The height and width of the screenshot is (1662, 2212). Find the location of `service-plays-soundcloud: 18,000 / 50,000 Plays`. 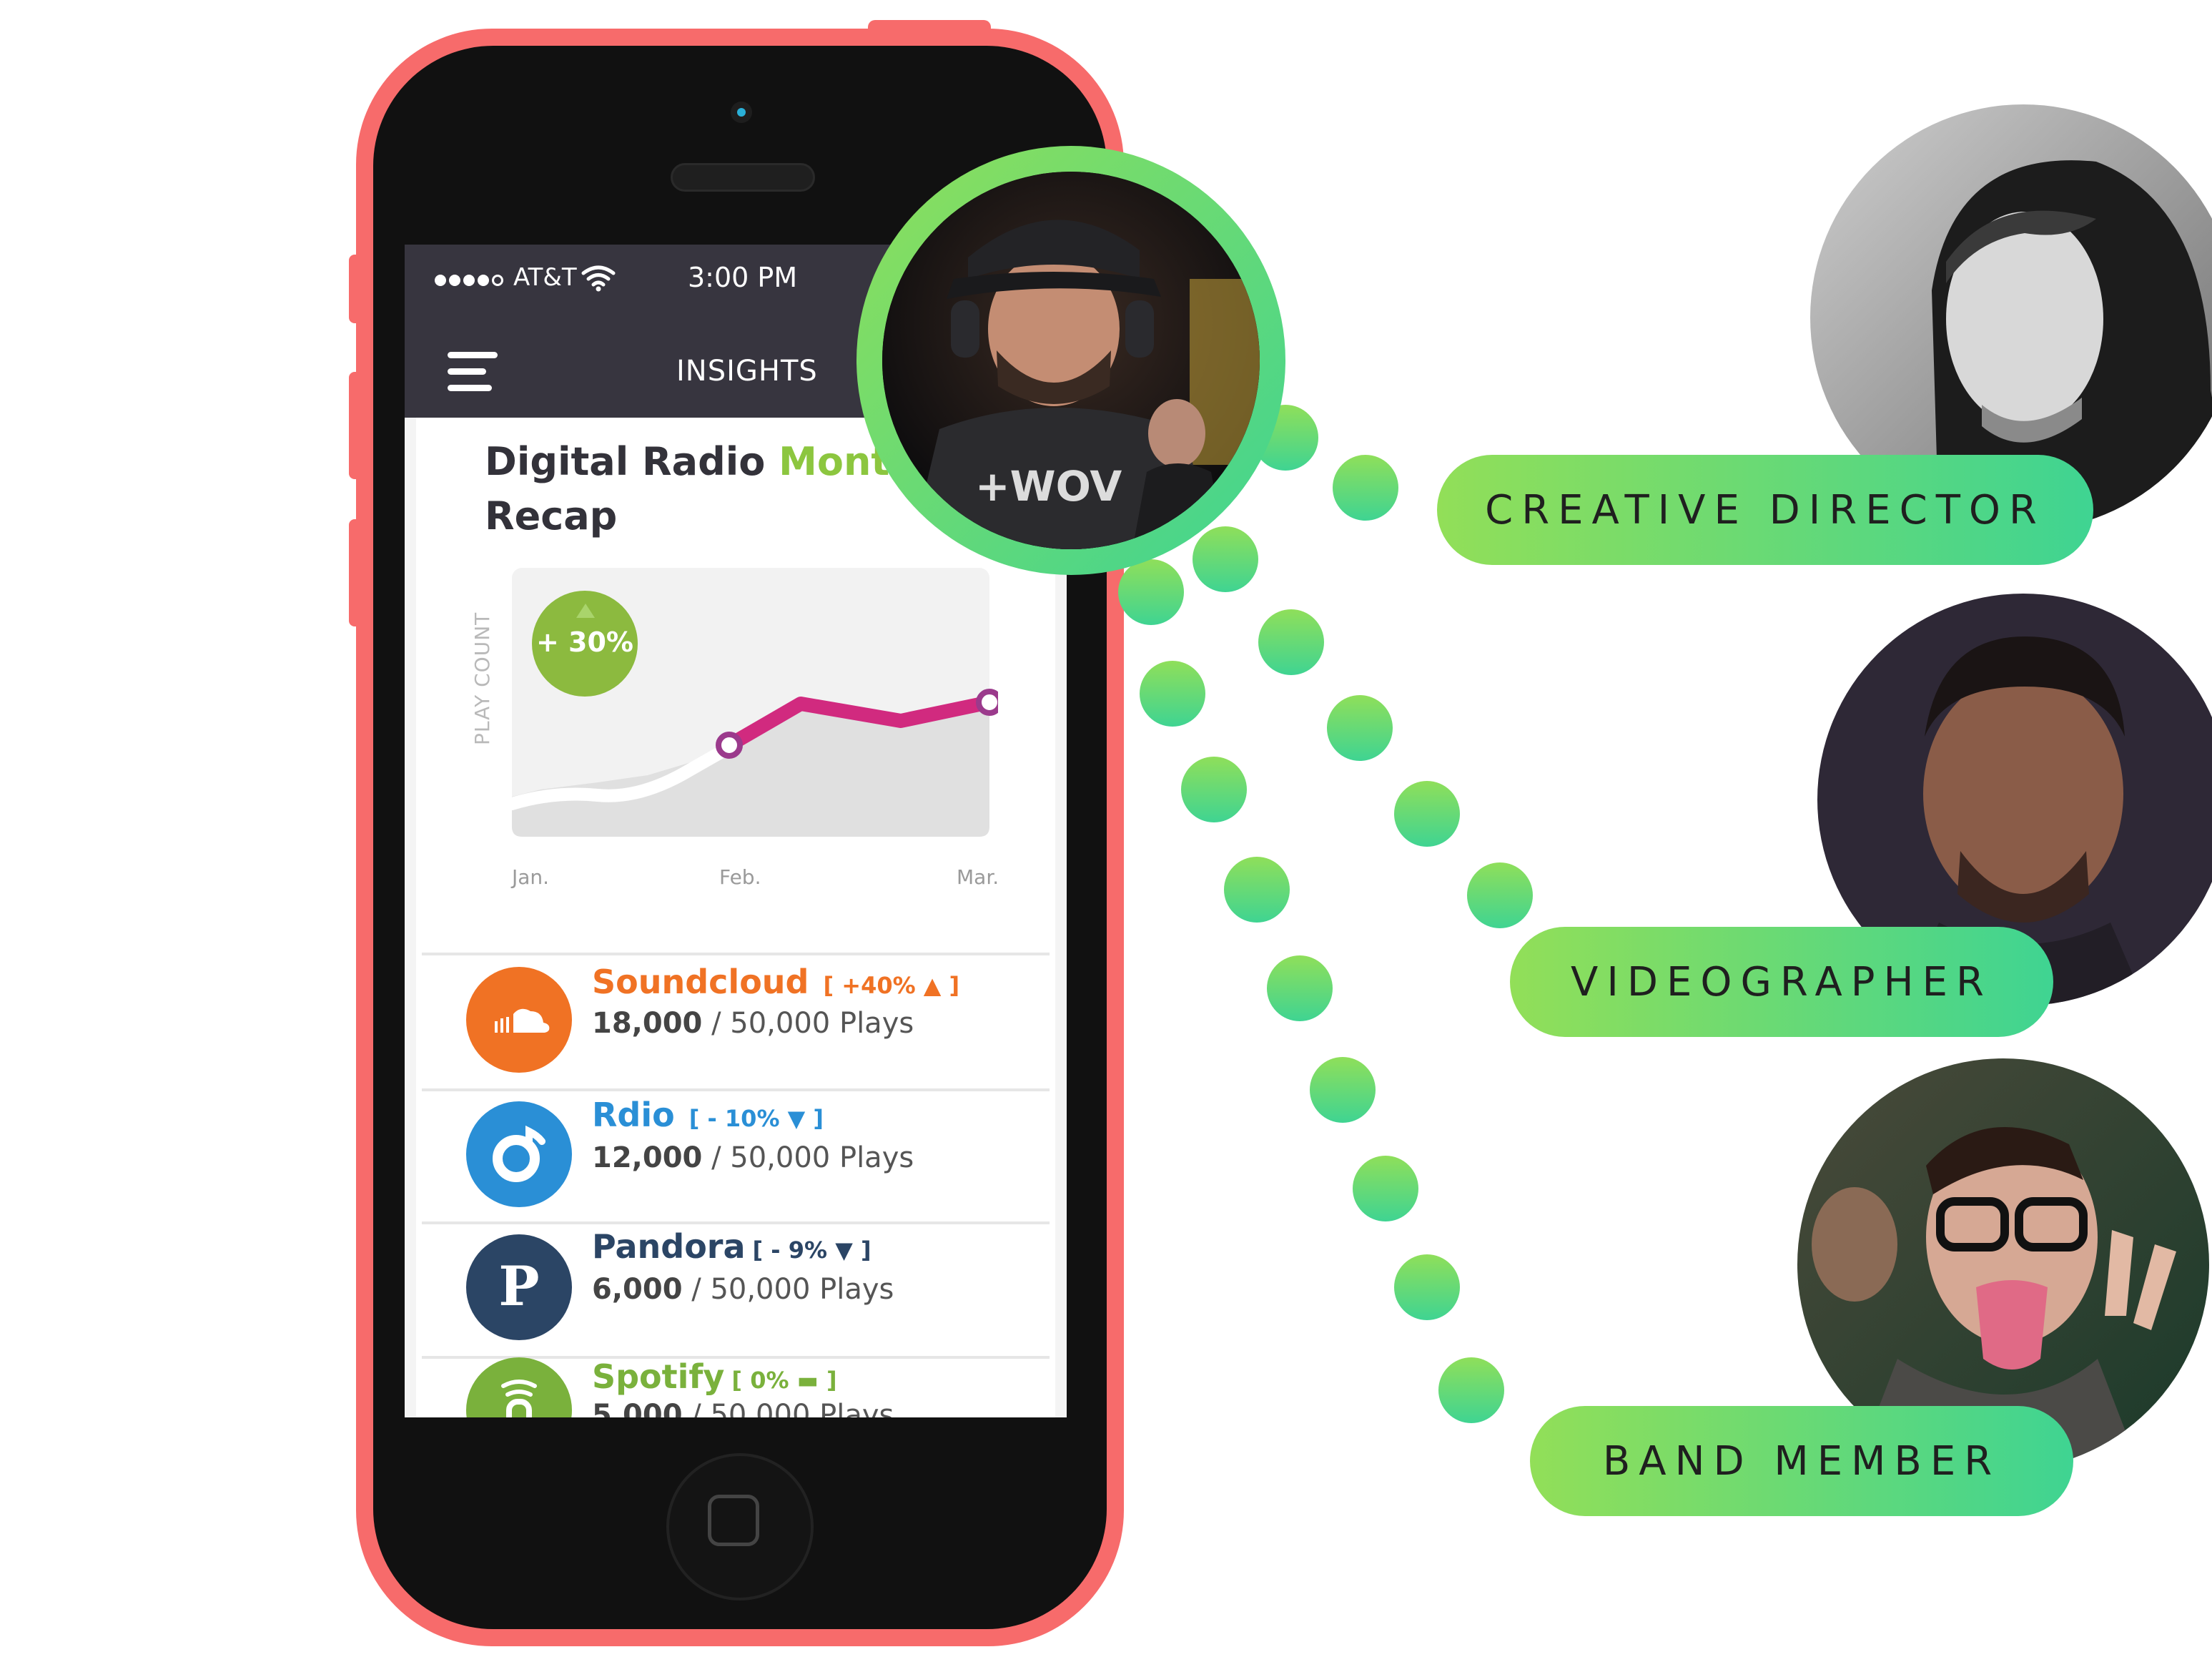

service-plays-soundcloud: 18,000 / 50,000 Plays is located at coordinates (753, 1023).